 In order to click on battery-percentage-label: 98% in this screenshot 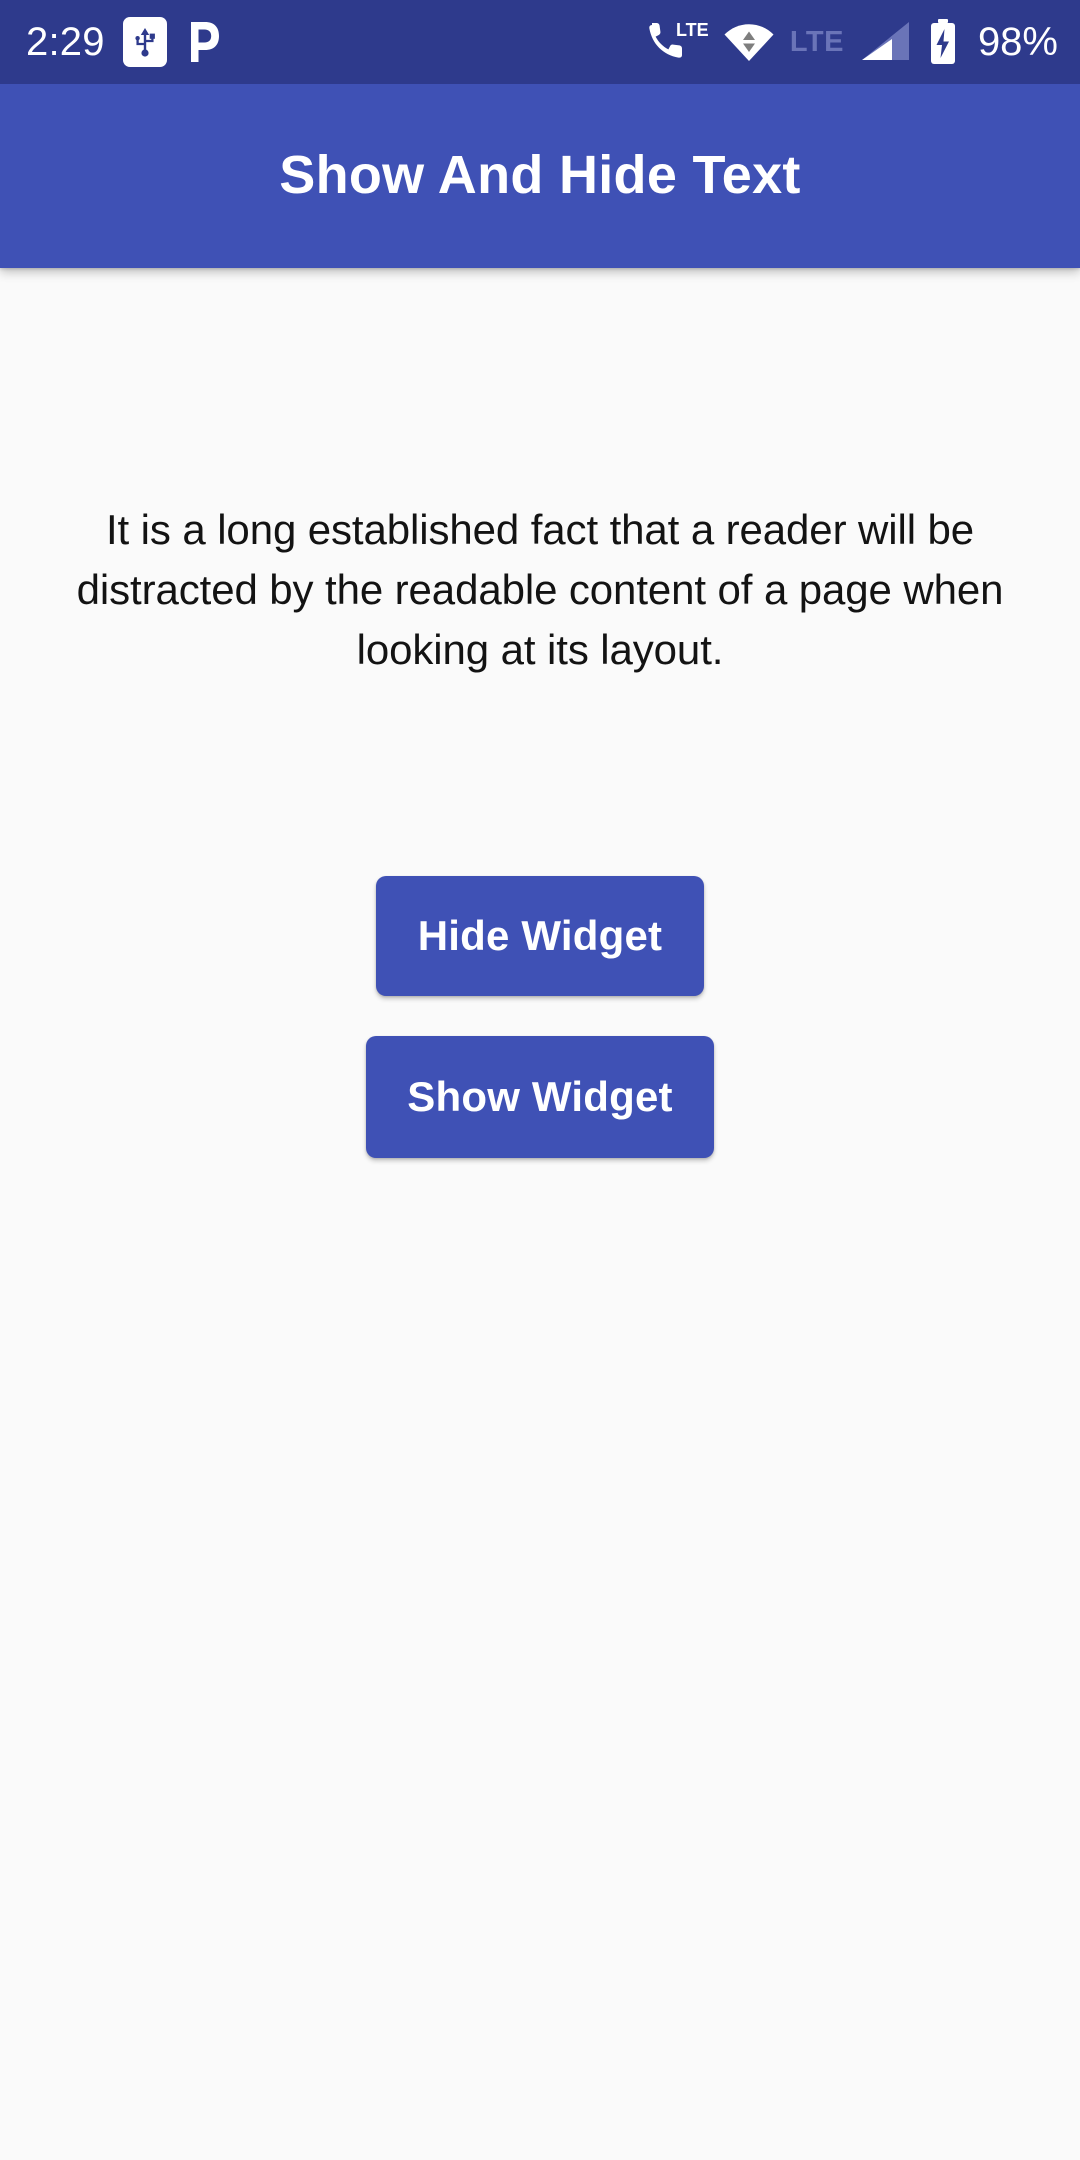, I will do `click(1017, 42)`.